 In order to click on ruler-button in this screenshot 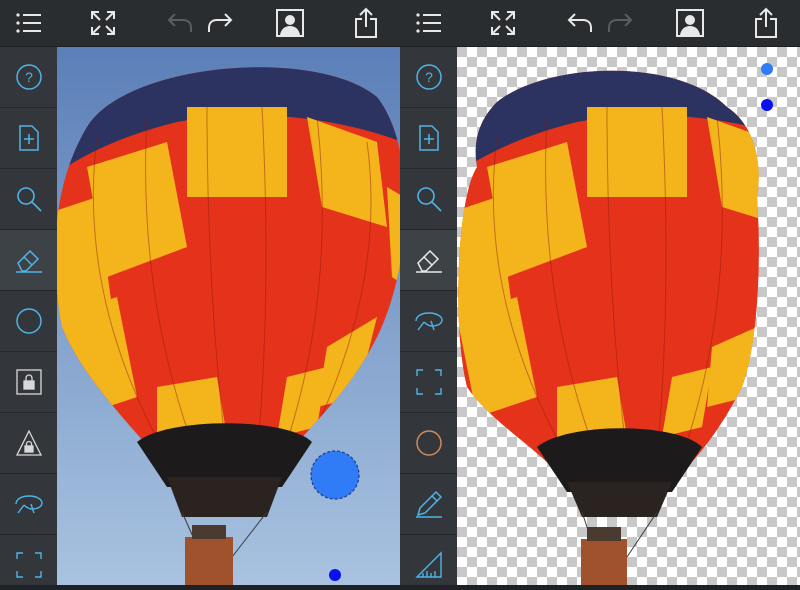, I will do `click(428, 562)`.